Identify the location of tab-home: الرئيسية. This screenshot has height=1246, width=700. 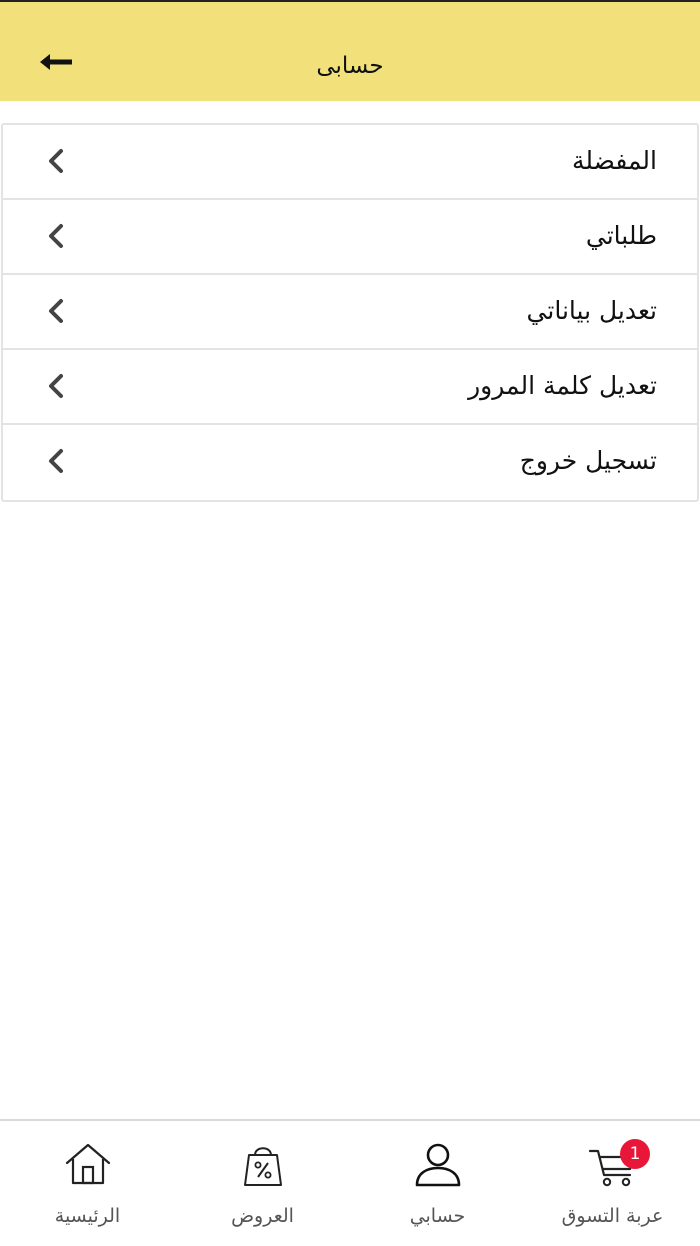
(87, 1183).